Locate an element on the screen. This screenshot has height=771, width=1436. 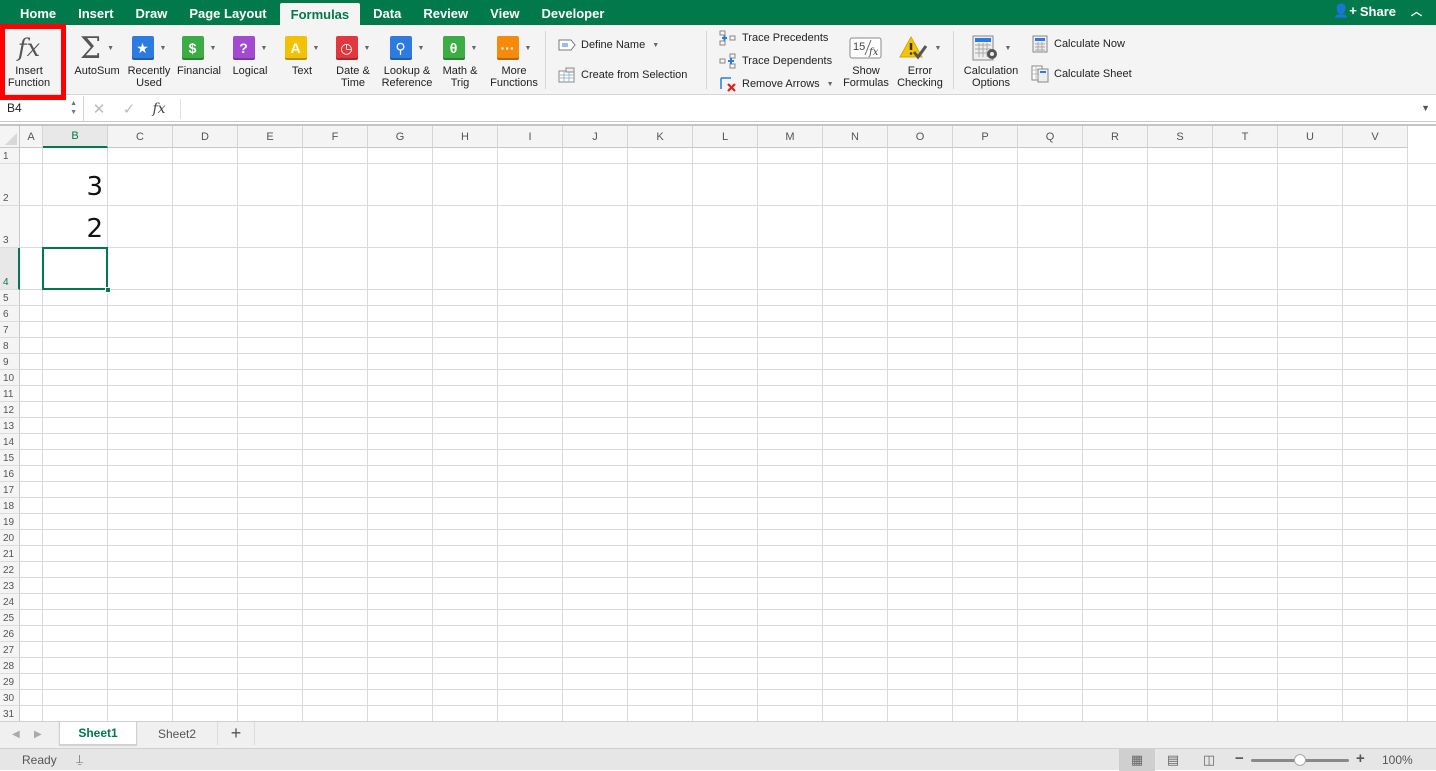
row-header-25: 25 is located at coordinates (10, 618).